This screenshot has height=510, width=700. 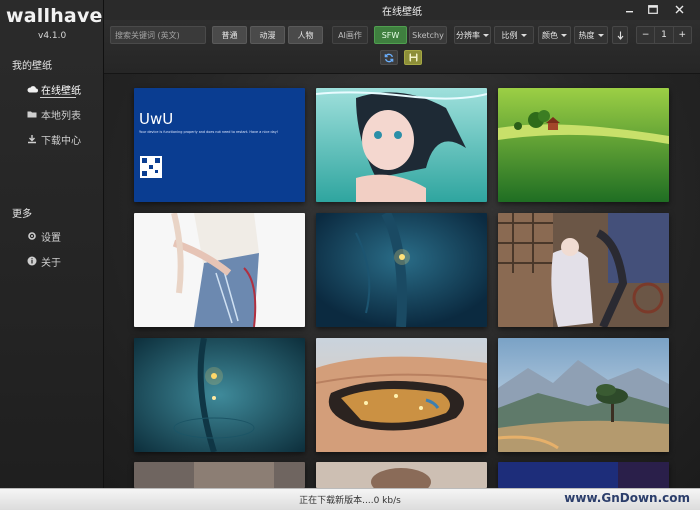 I want to click on sketchy-toggle: Sketchy, so click(x=428, y=35).